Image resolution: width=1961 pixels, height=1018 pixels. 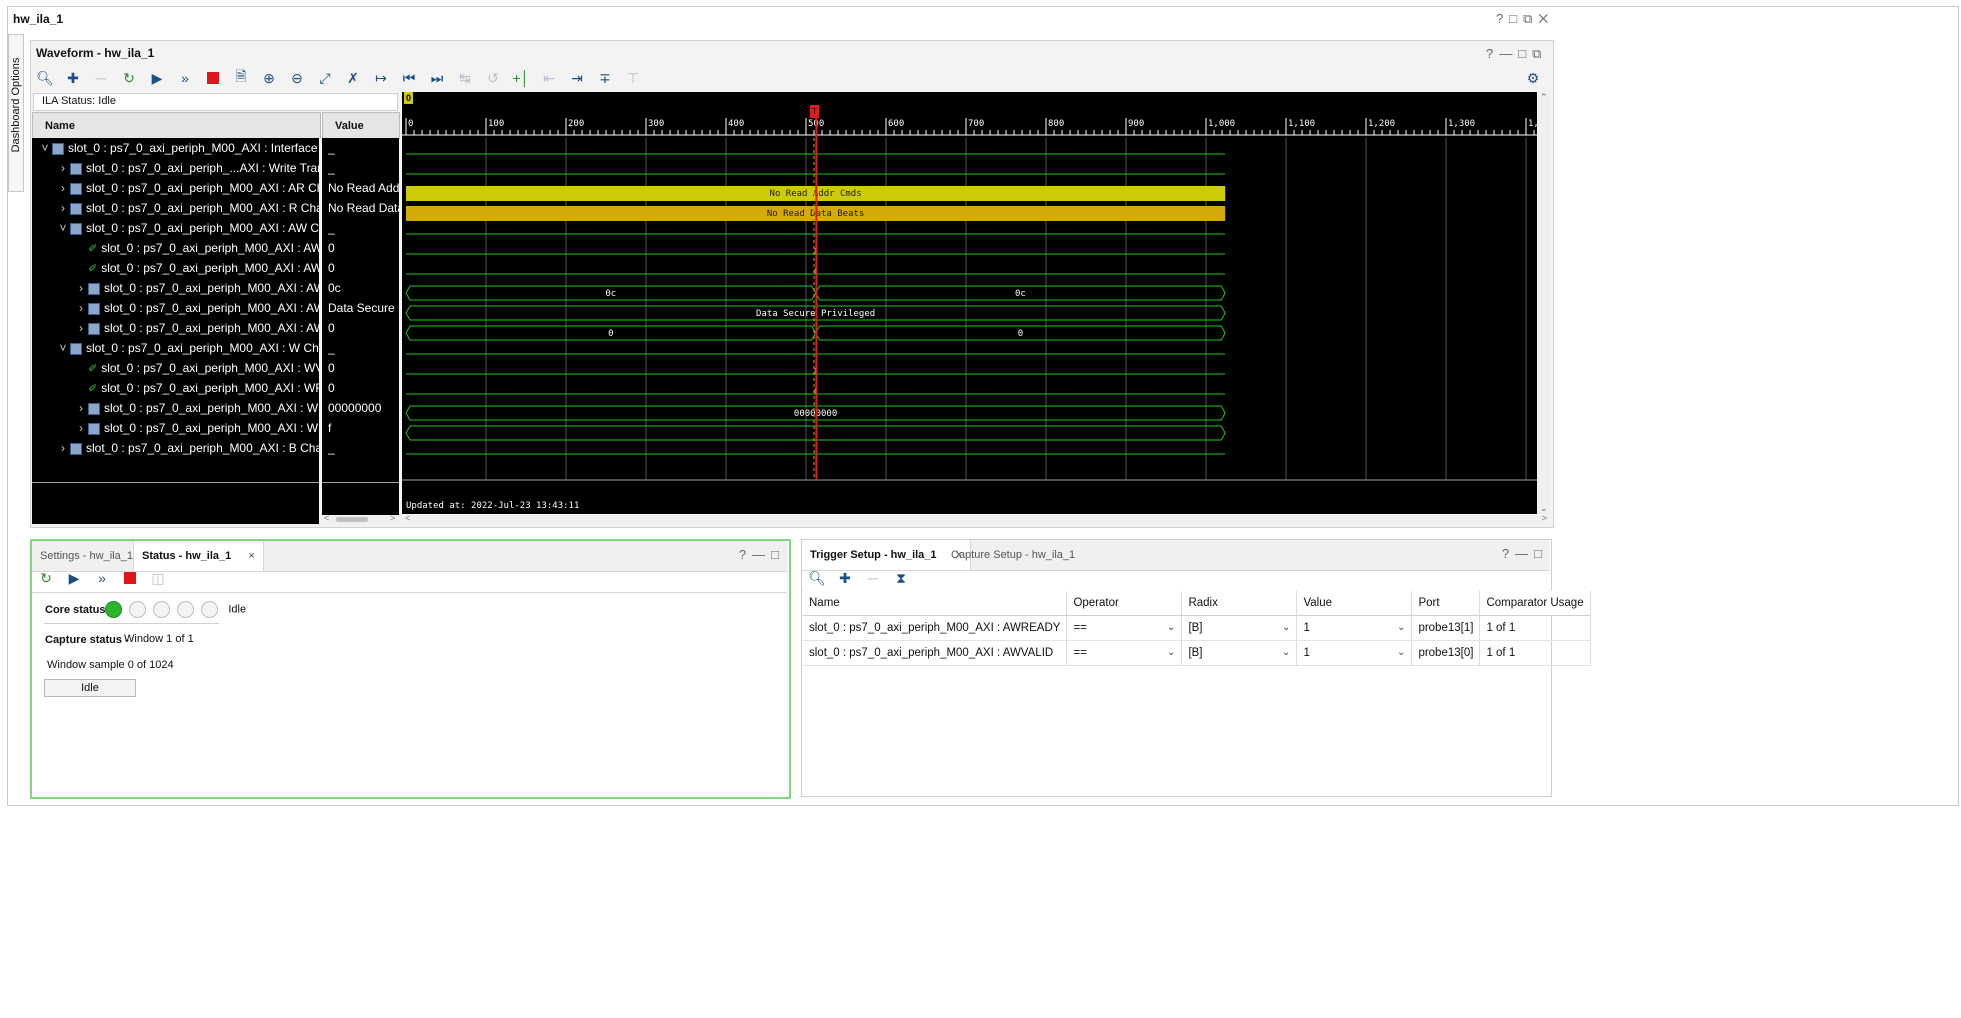 What do you see at coordinates (901, 578) in the screenshot?
I see `trigger-condition-icon: ⧗` at bounding box center [901, 578].